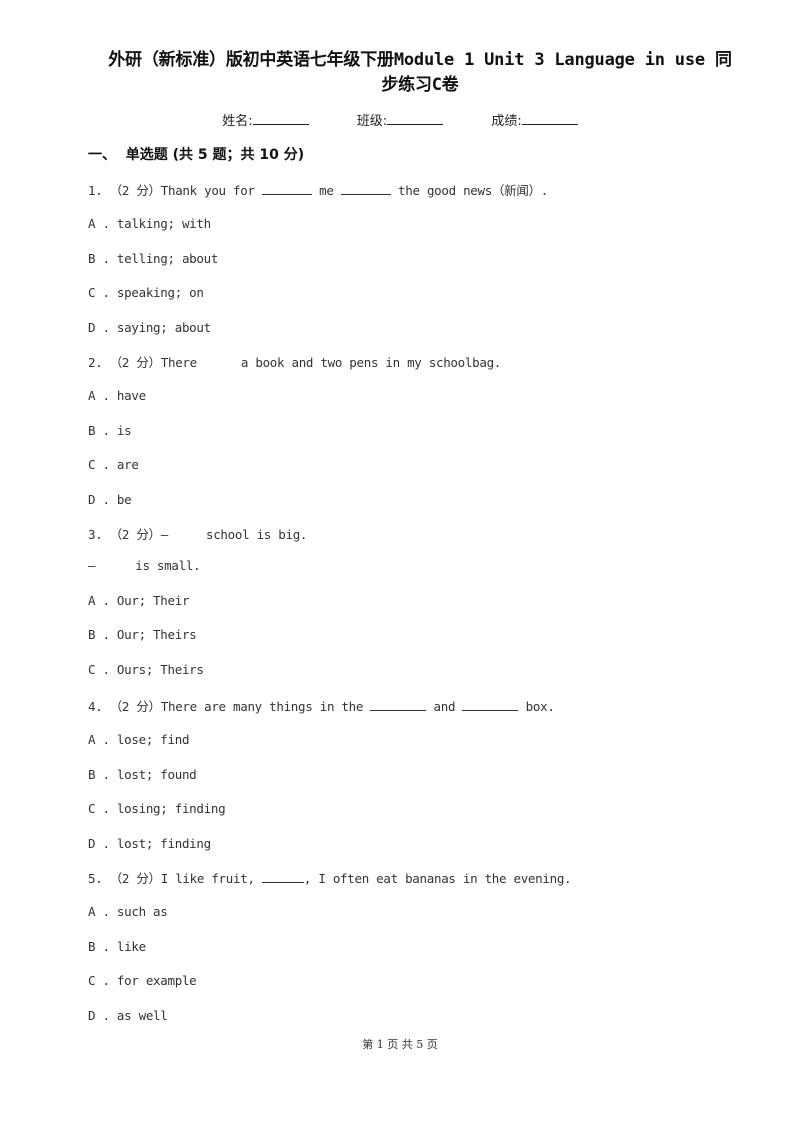  Describe the element at coordinates (95, 190) in the screenshot. I see `question-number: 1.` at that location.